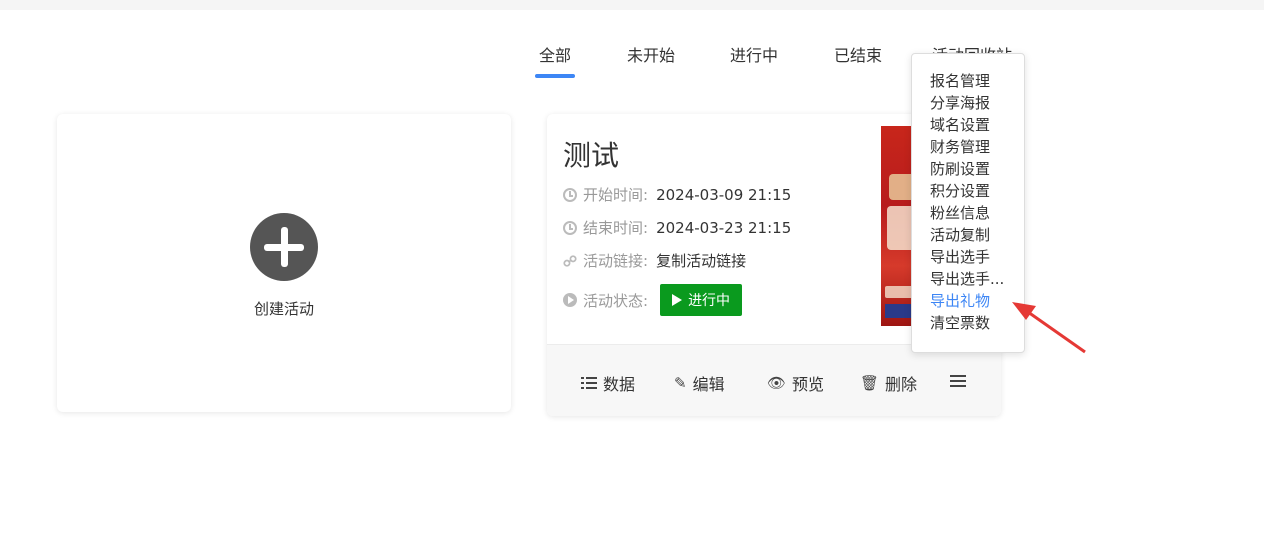 Image resolution: width=1264 pixels, height=541 pixels. Describe the element at coordinates (960, 81) in the screenshot. I see `menu-item-signup-management: 报名管理` at that location.